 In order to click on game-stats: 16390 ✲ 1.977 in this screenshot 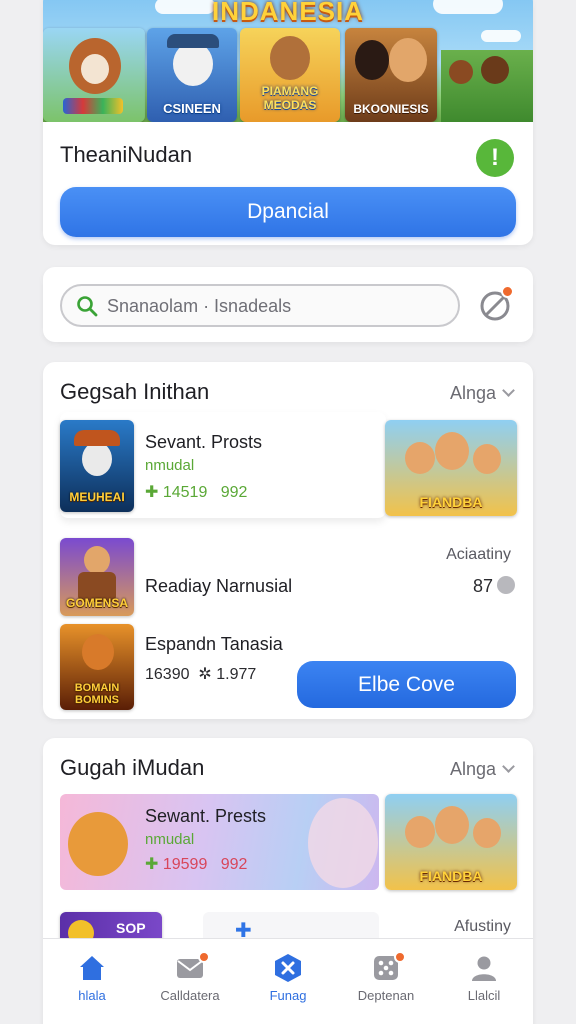, I will do `click(200, 674)`.